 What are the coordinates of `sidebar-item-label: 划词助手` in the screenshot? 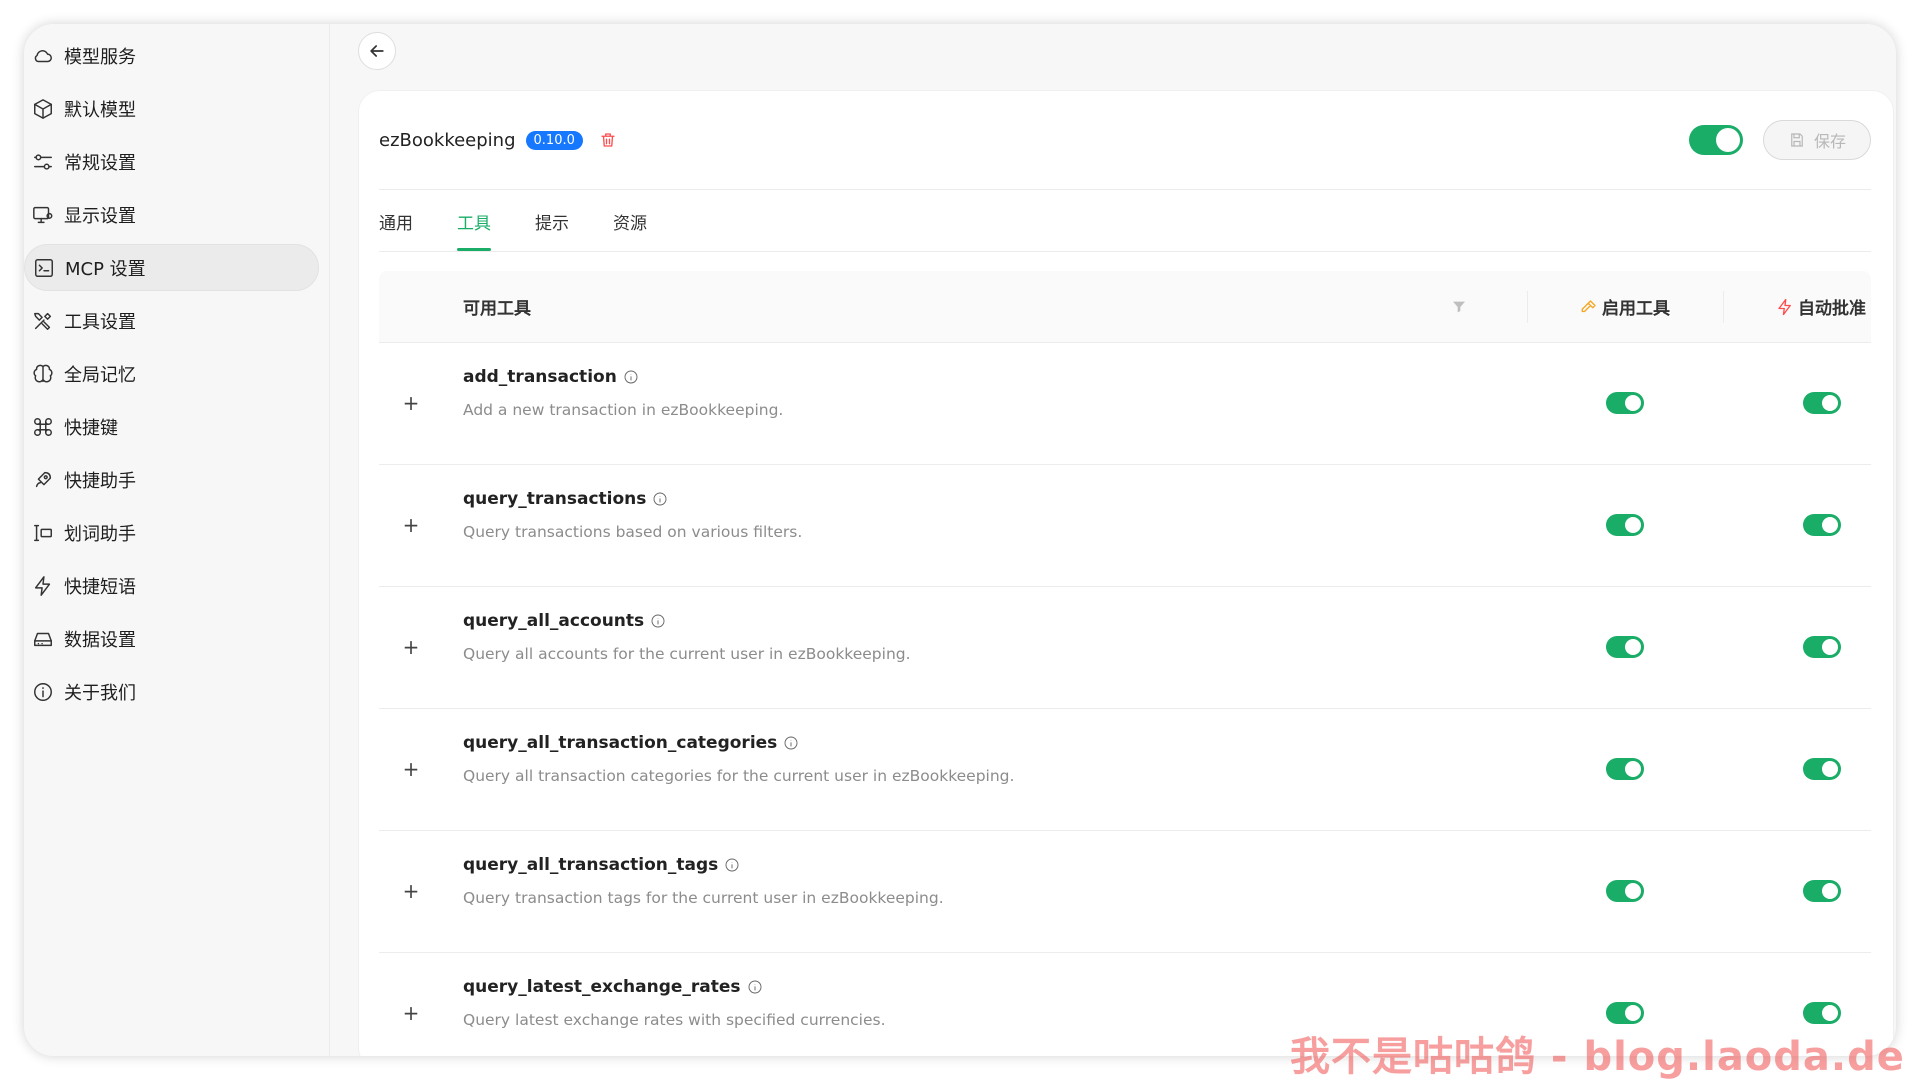 It's located at (100, 534).